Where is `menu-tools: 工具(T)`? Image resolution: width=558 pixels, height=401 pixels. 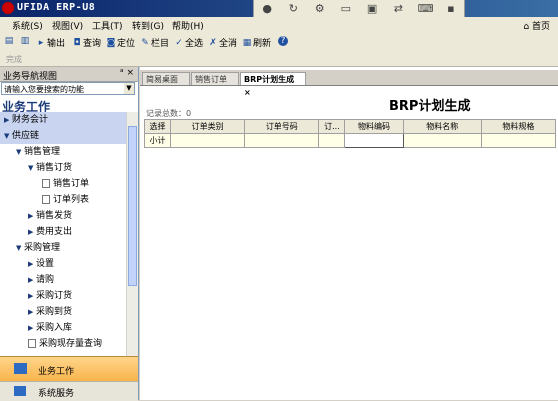 menu-tools: 工具(T) is located at coordinates (107, 25).